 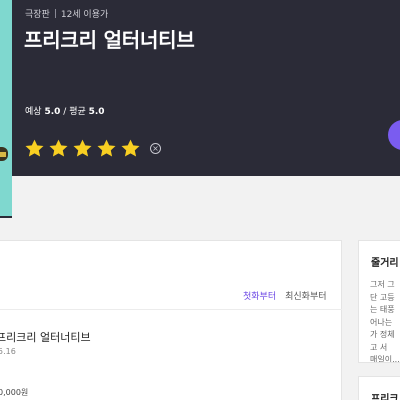 What do you see at coordinates (381, 322) in the screenshot?
I see `plot-line: 어나는` at bounding box center [381, 322].